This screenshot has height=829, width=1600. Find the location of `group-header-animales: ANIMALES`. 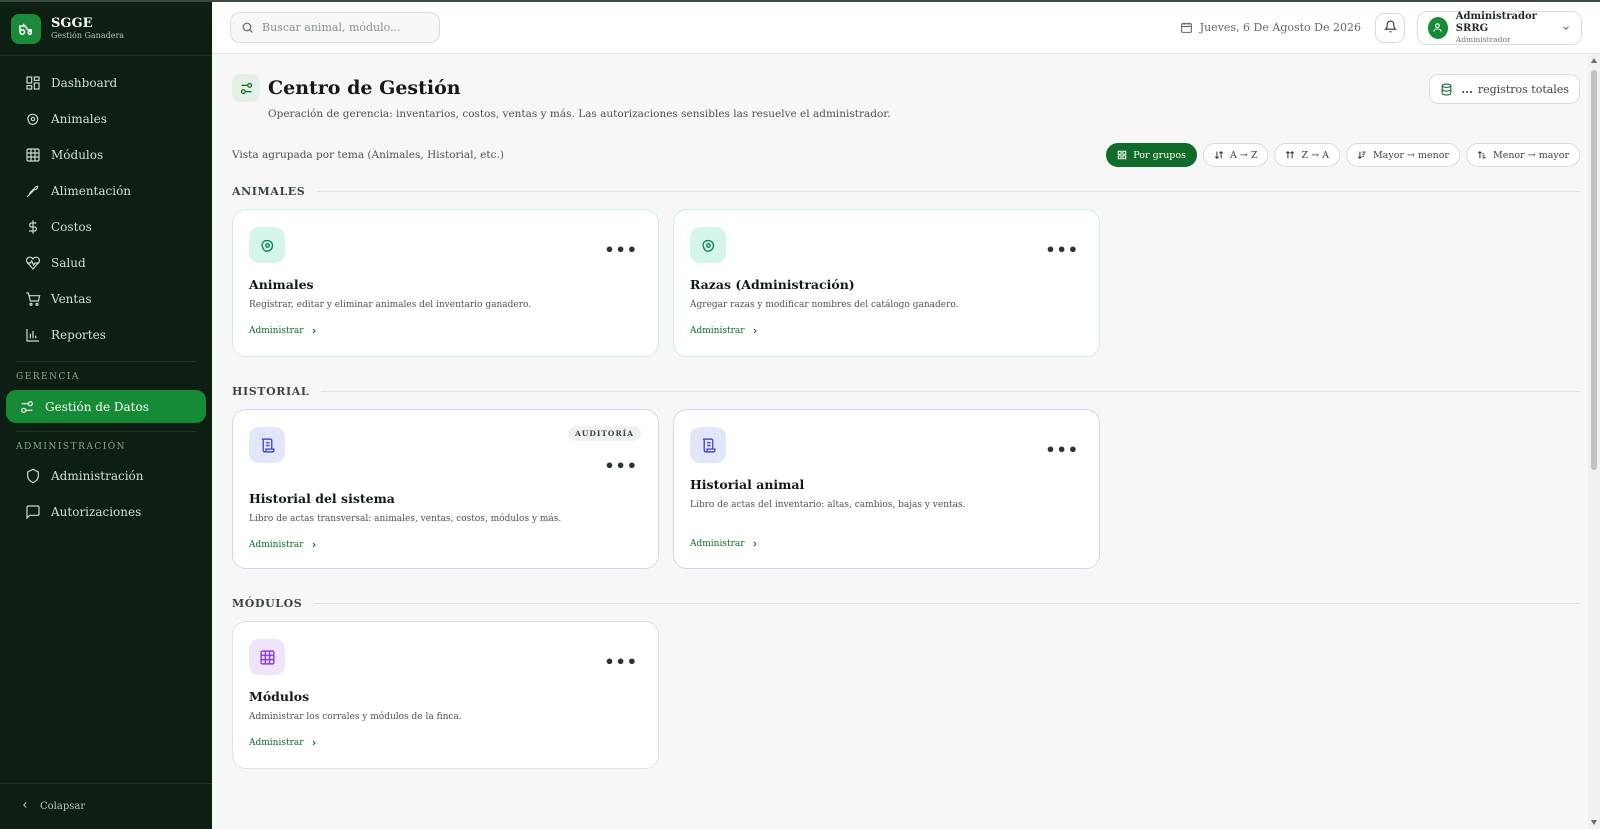

group-header-animales: ANIMALES is located at coordinates (906, 191).